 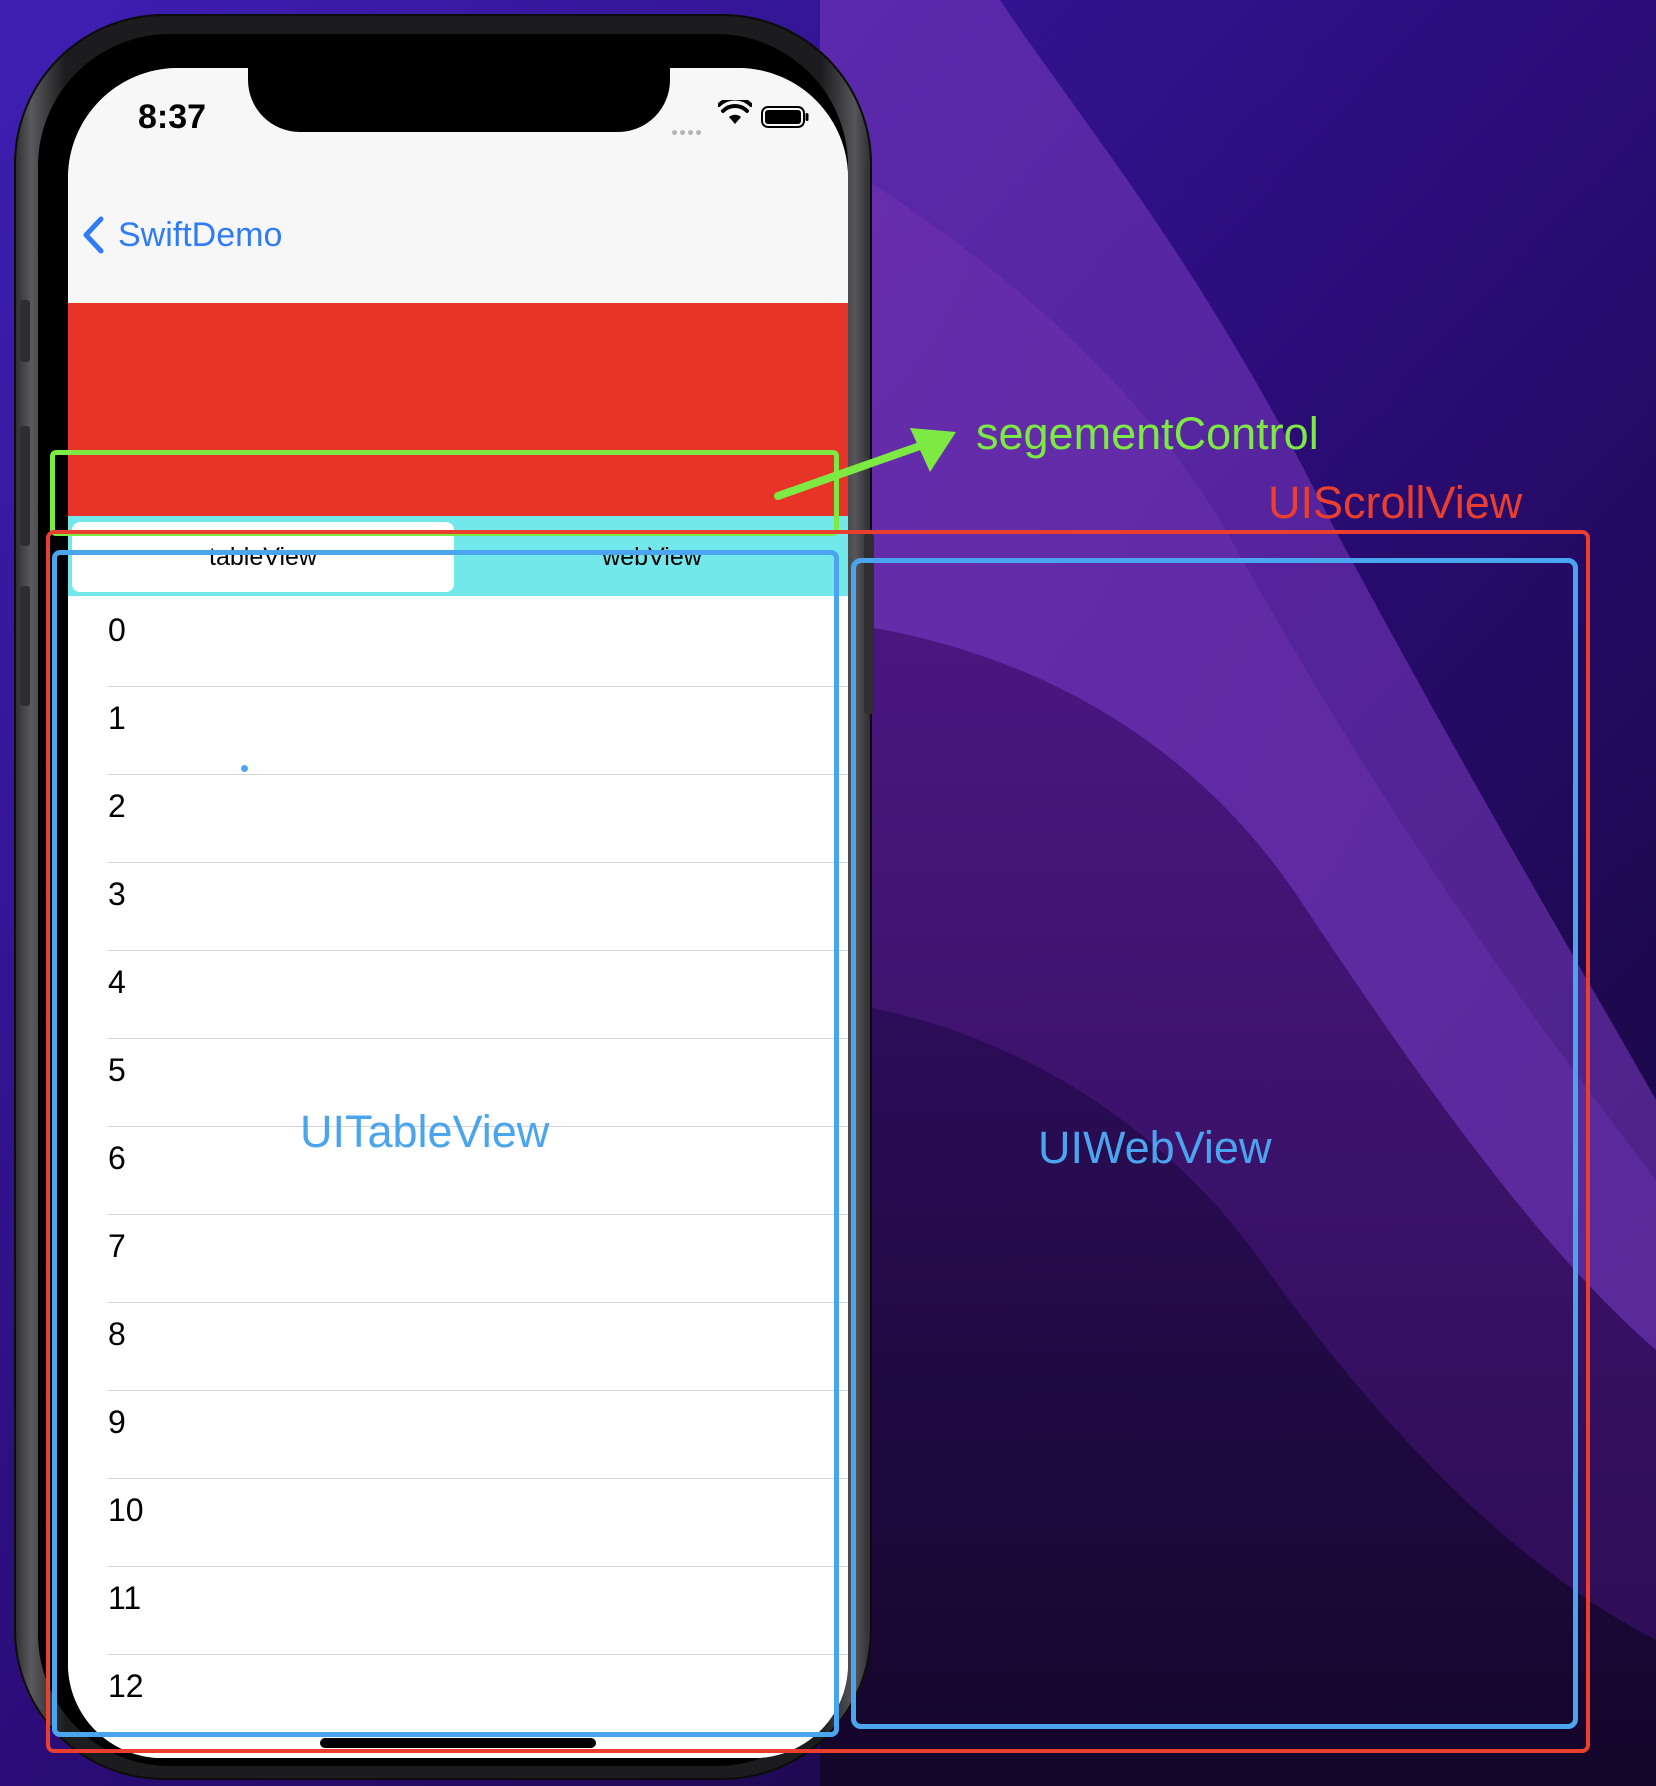 What do you see at coordinates (865, 464) in the screenshot?
I see `arrow-icon` at bounding box center [865, 464].